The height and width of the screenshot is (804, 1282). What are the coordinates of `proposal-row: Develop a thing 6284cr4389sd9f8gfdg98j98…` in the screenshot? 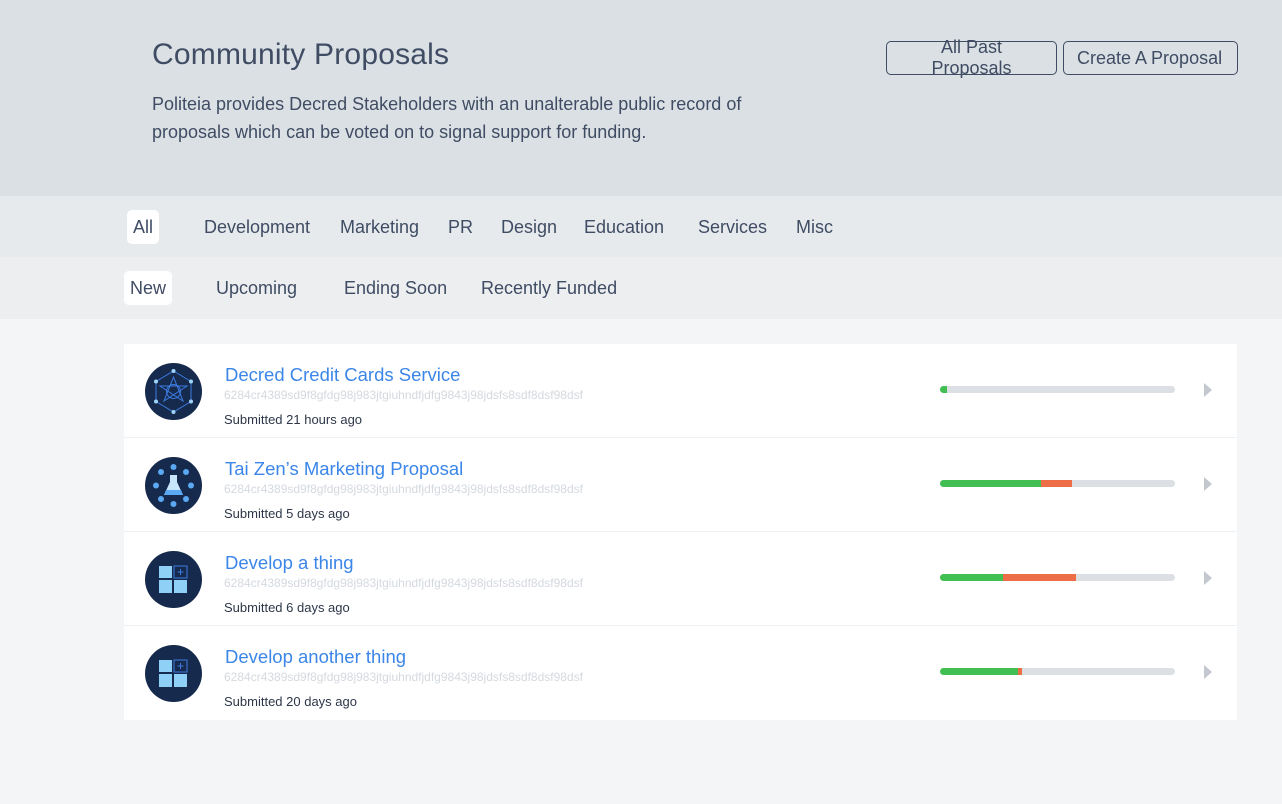 It's located at (680, 579).